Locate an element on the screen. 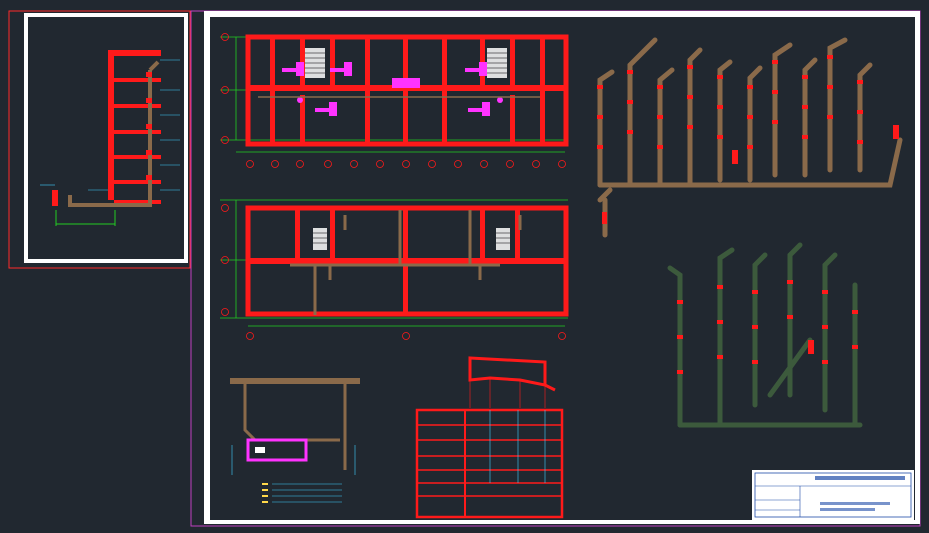  title-block is located at coordinates (833, 495).